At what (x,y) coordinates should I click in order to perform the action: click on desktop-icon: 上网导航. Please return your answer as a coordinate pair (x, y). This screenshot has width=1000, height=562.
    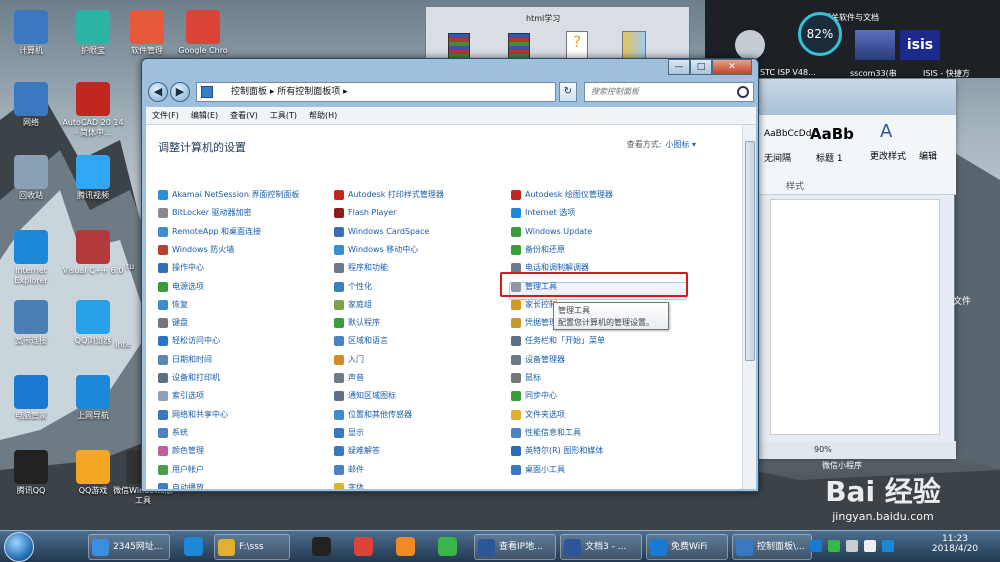
    Looking at the image, I should click on (93, 398).